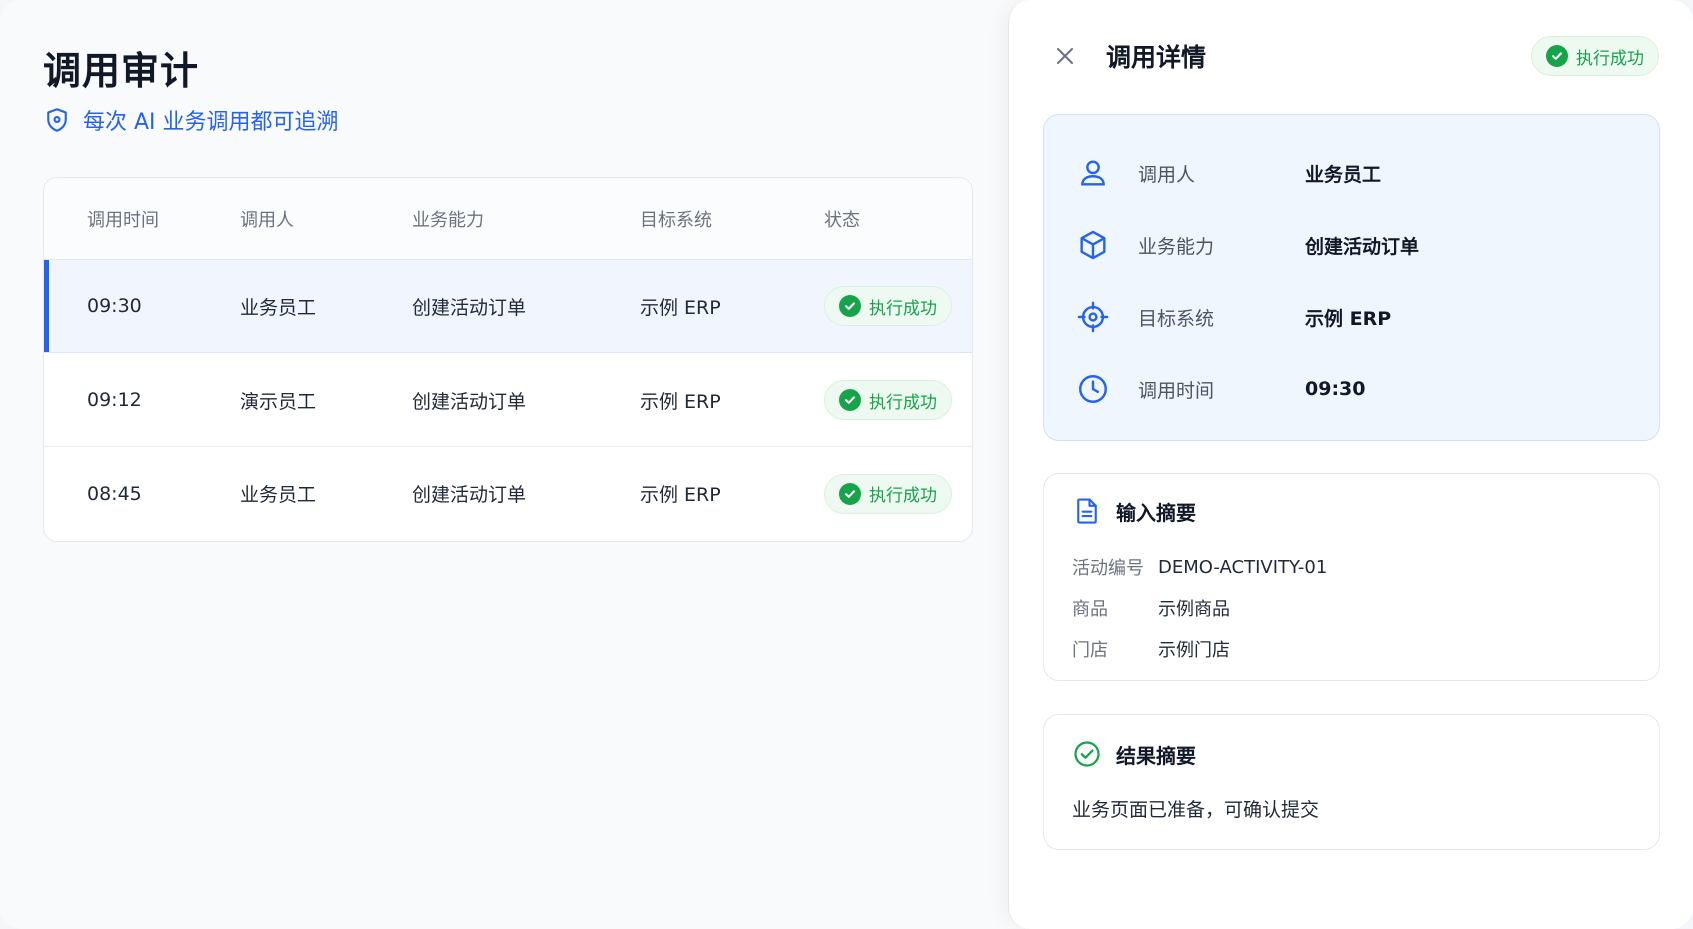 The image size is (1693, 929). What do you see at coordinates (1108, 568) in the screenshot?
I see `input-field-key: 活动编号` at bounding box center [1108, 568].